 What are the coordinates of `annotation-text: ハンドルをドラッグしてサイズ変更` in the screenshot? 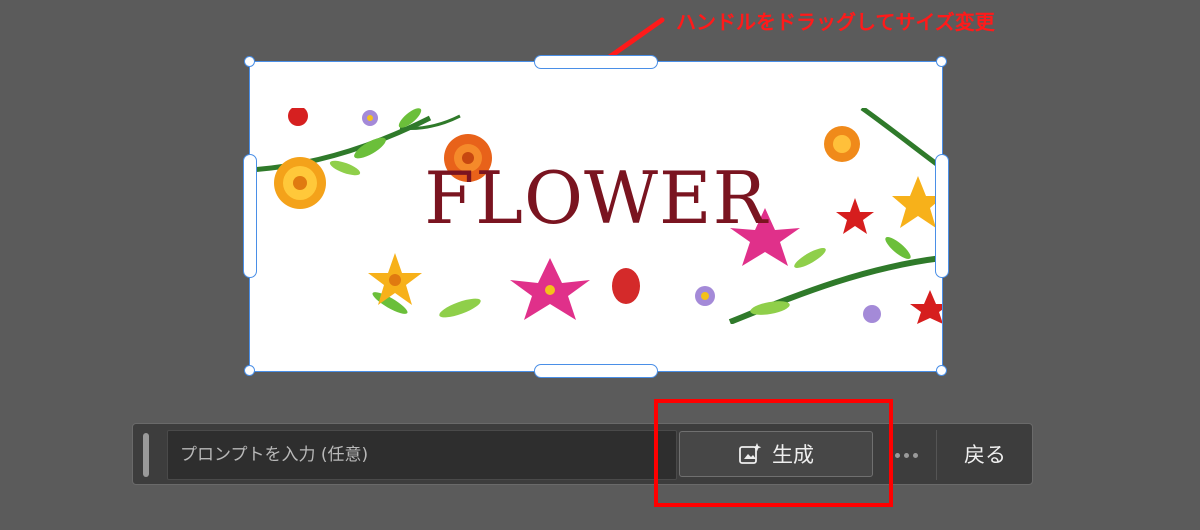 It's located at (835, 22).